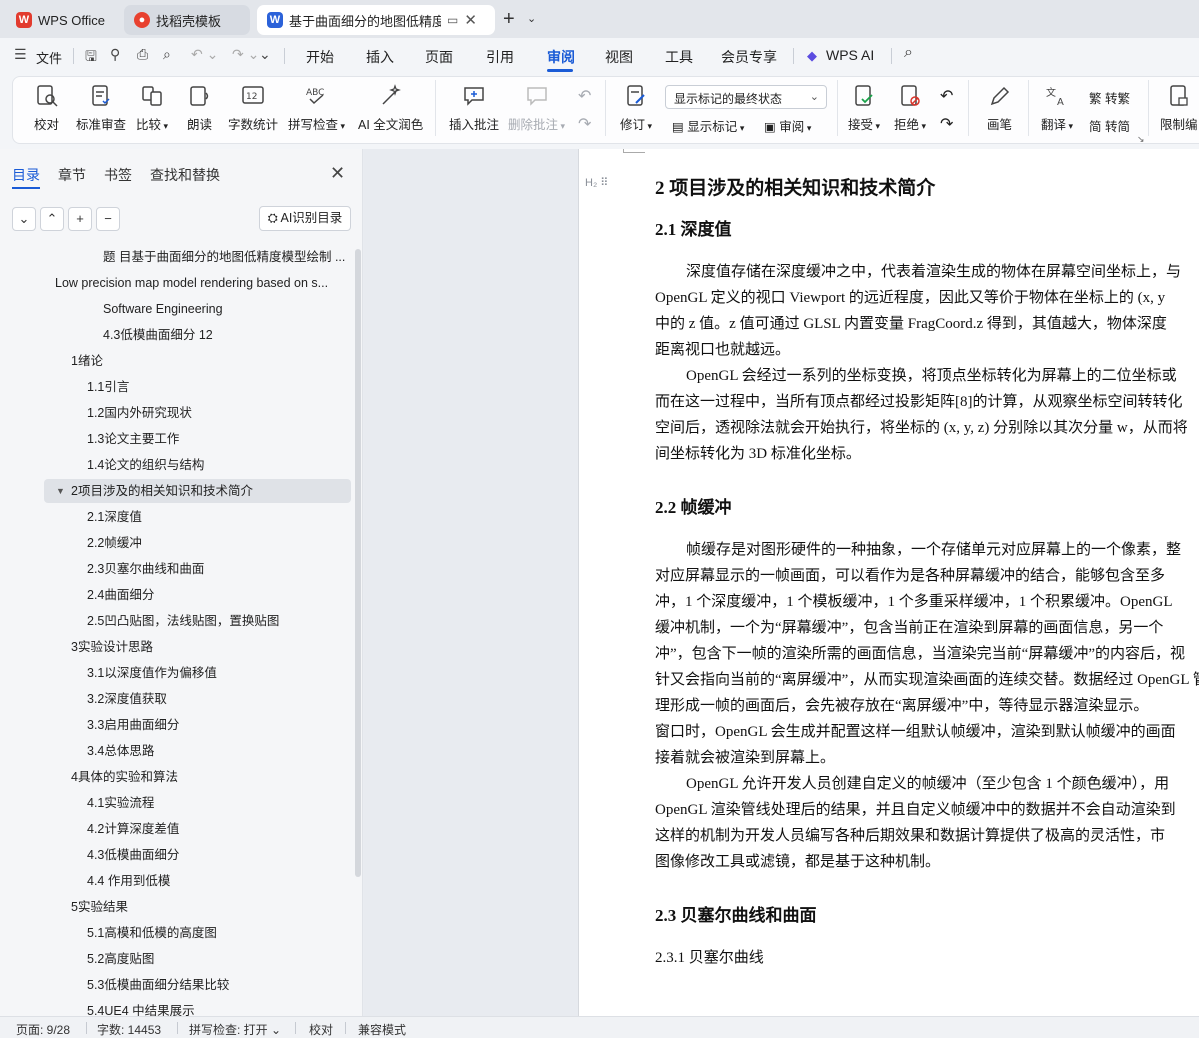 The image size is (1199, 1038). Describe the element at coordinates (850, 55) in the screenshot. I see `menu-wps-ai: WPS AI` at that location.